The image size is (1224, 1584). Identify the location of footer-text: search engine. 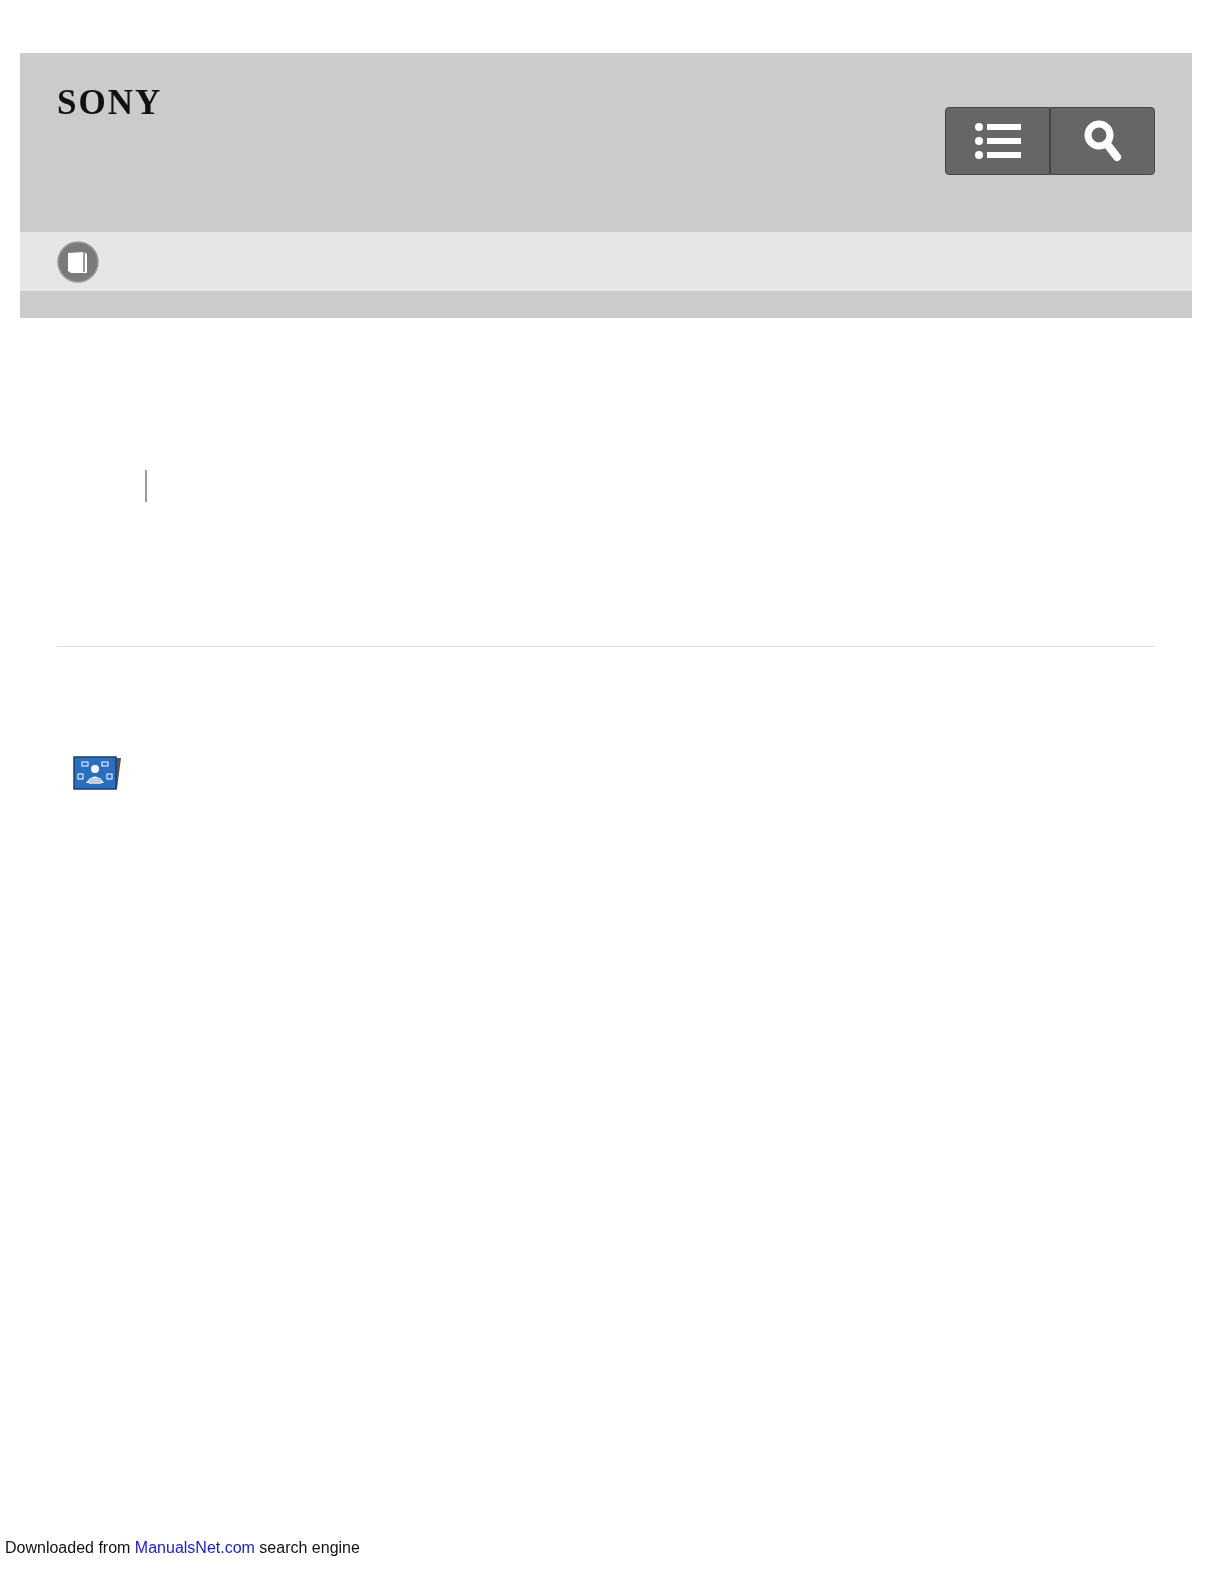
(309, 1547).